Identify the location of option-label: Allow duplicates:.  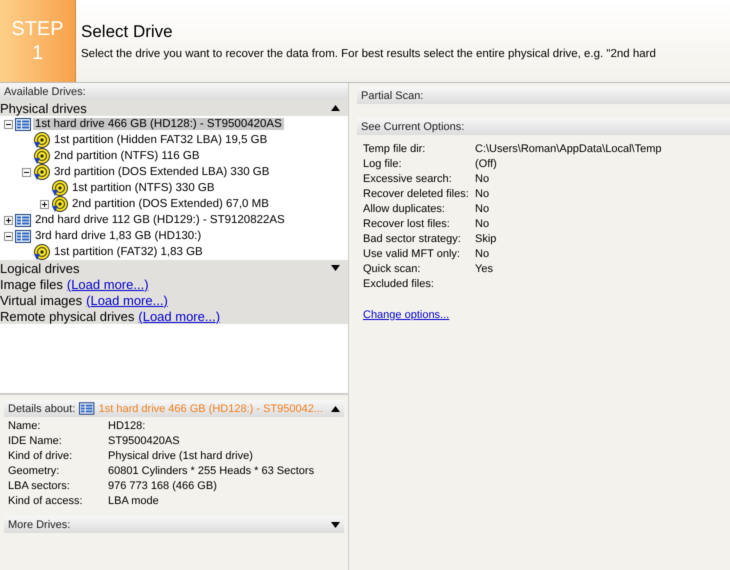
(404, 209).